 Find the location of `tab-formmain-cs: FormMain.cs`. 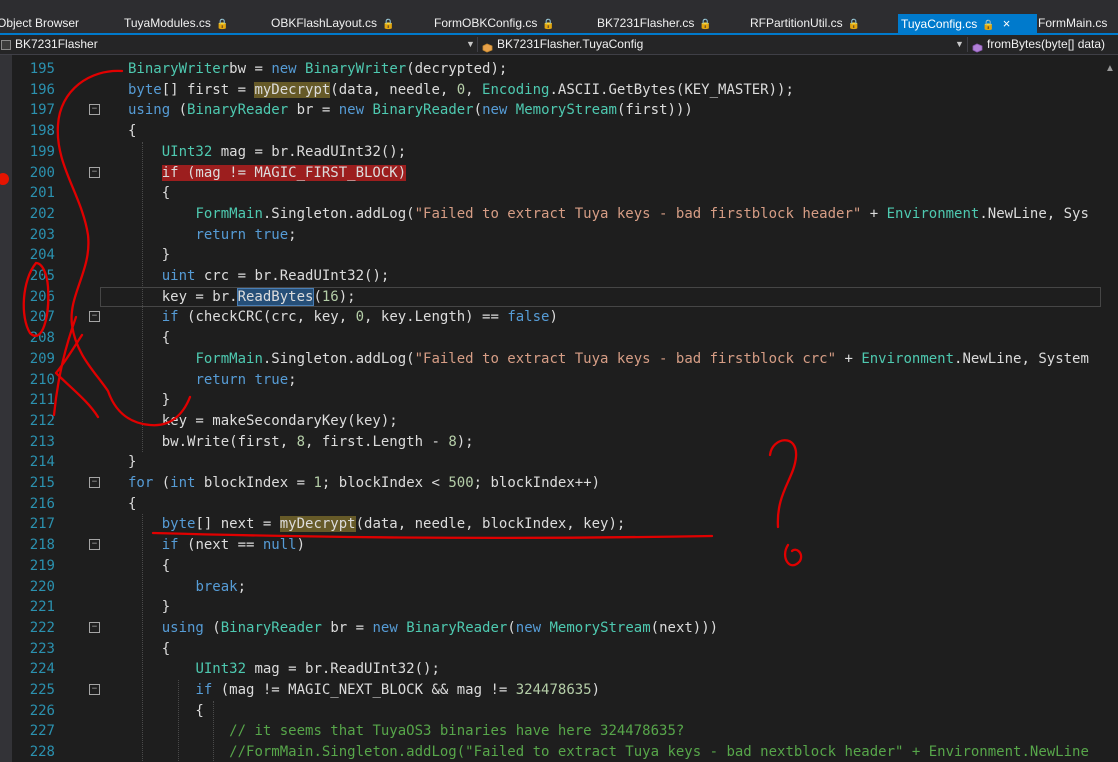

tab-formmain-cs: FormMain.cs is located at coordinates (1072, 24).